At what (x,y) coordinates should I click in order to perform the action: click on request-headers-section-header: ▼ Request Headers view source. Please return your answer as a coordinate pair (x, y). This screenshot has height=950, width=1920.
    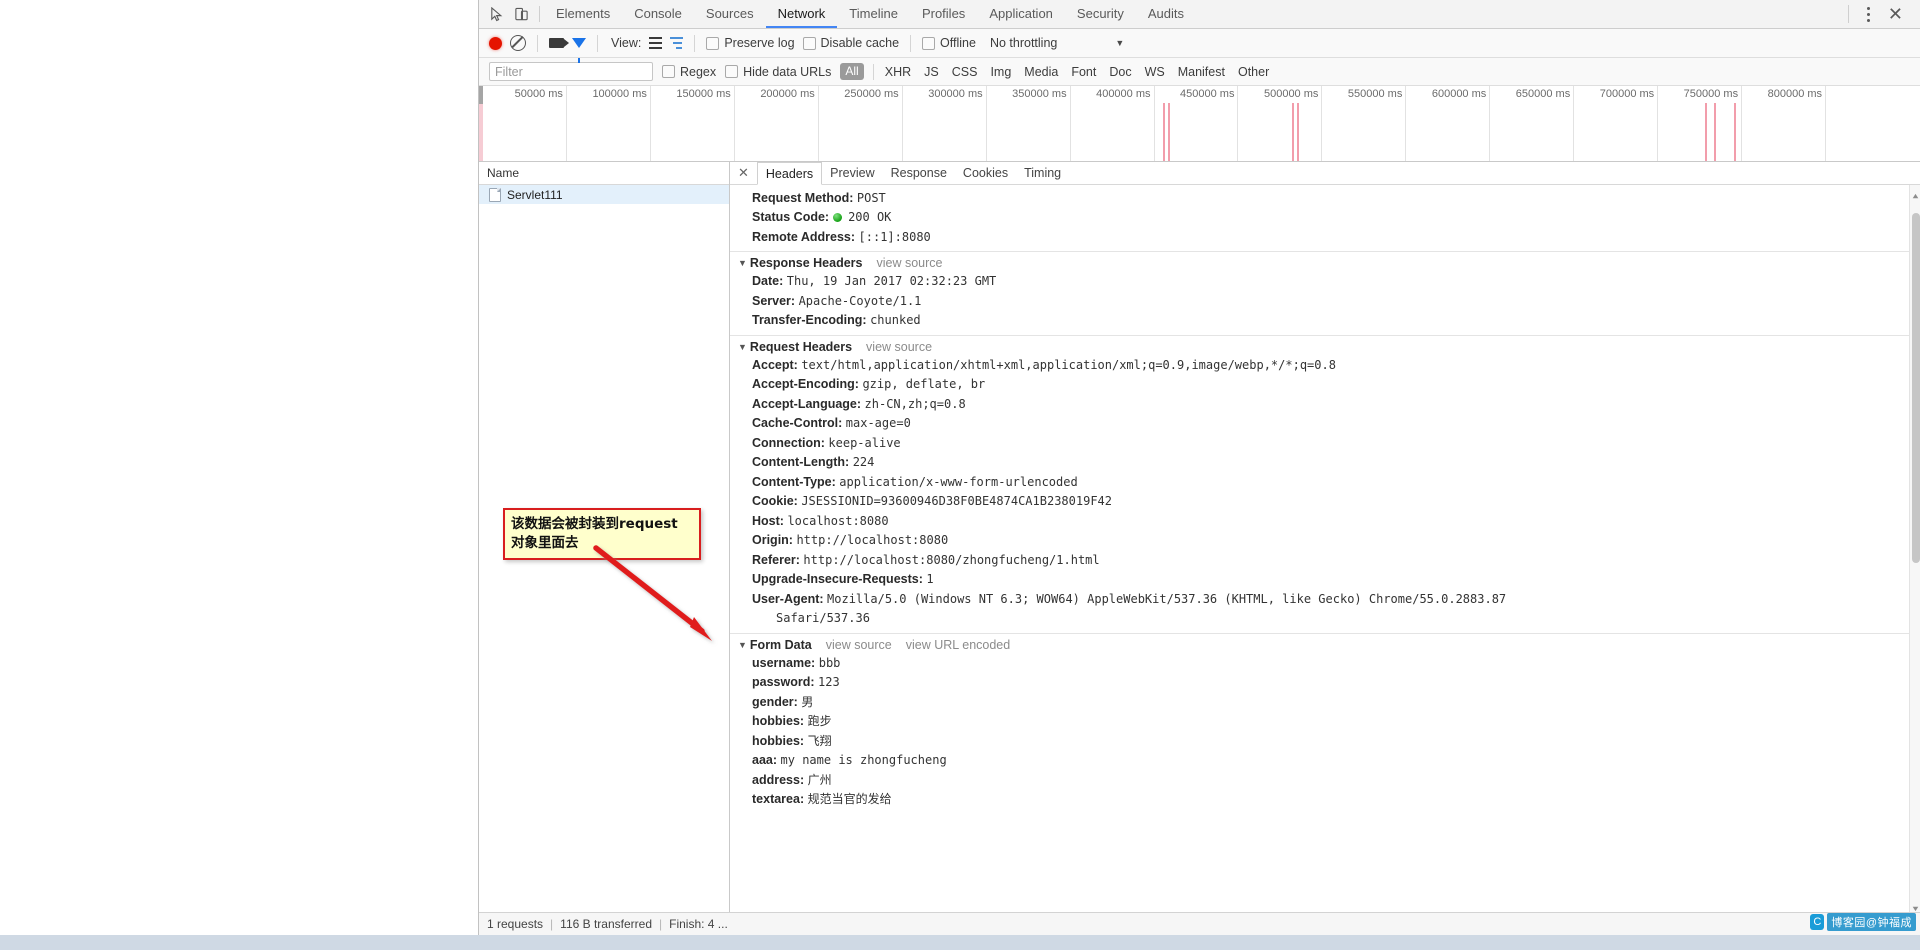
    Looking at the image, I should click on (1325, 345).